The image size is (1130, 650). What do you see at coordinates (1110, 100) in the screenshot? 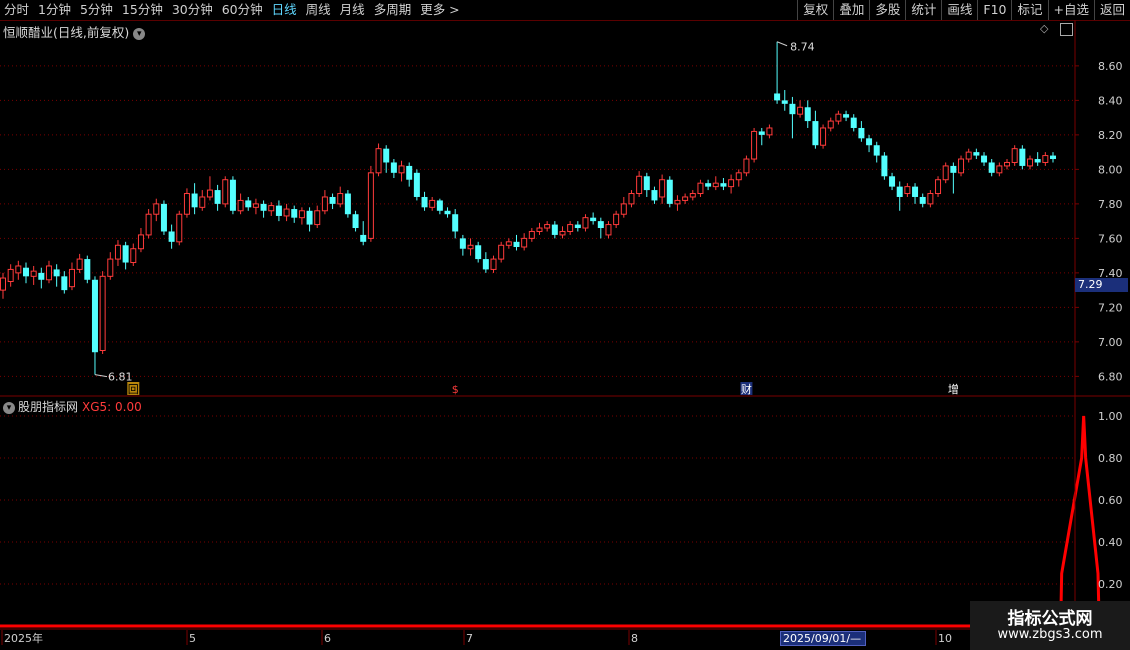
I see `price-tick-label: 8.40` at bounding box center [1110, 100].